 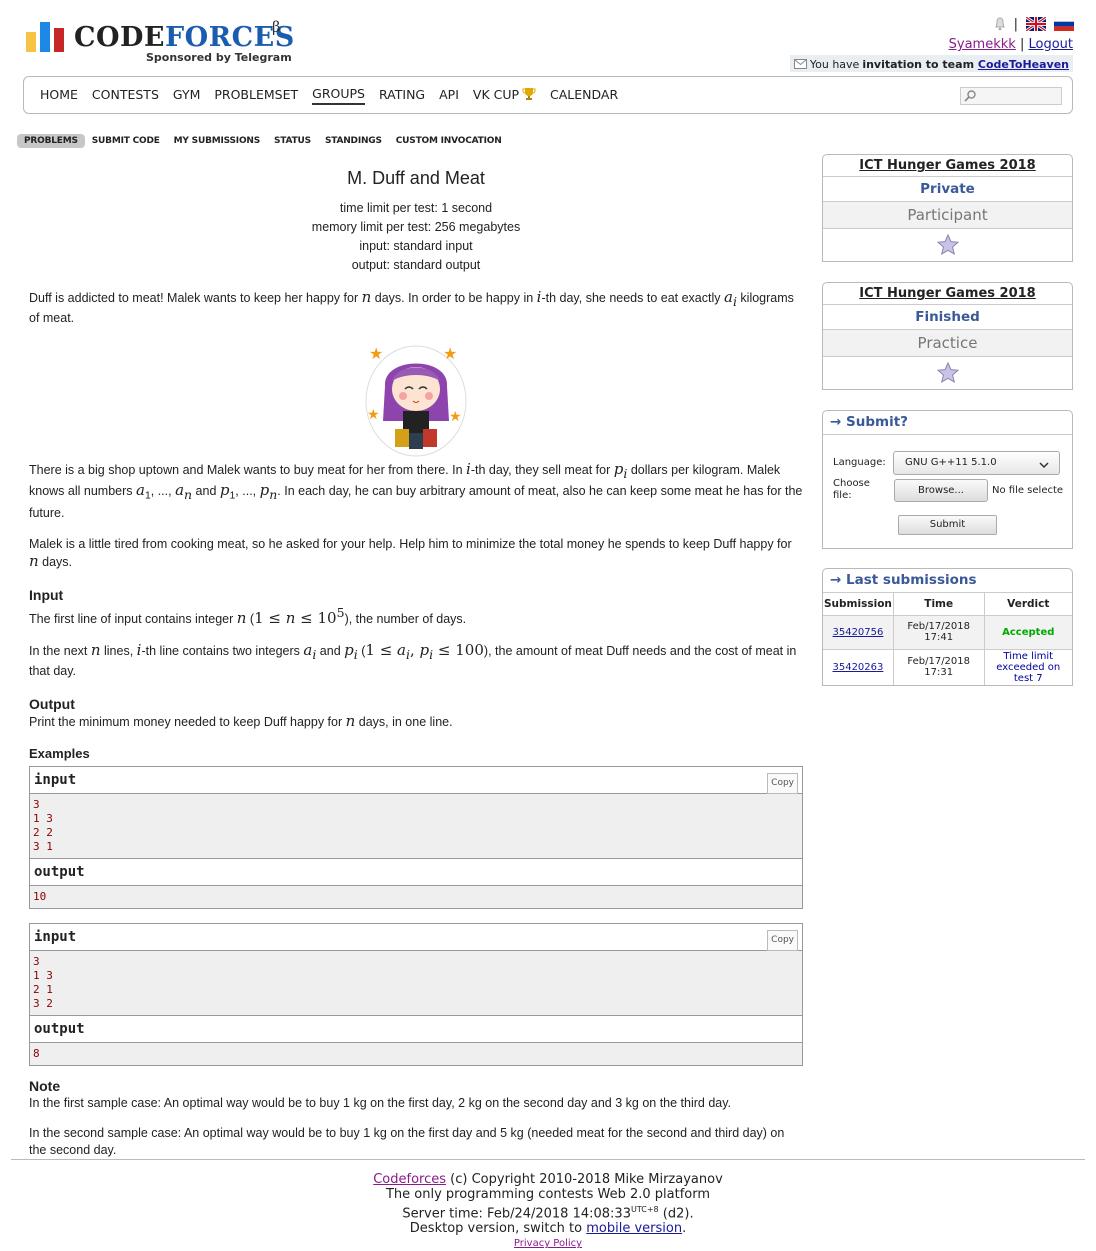 I want to click on input-section-title: Input, so click(x=46, y=594).